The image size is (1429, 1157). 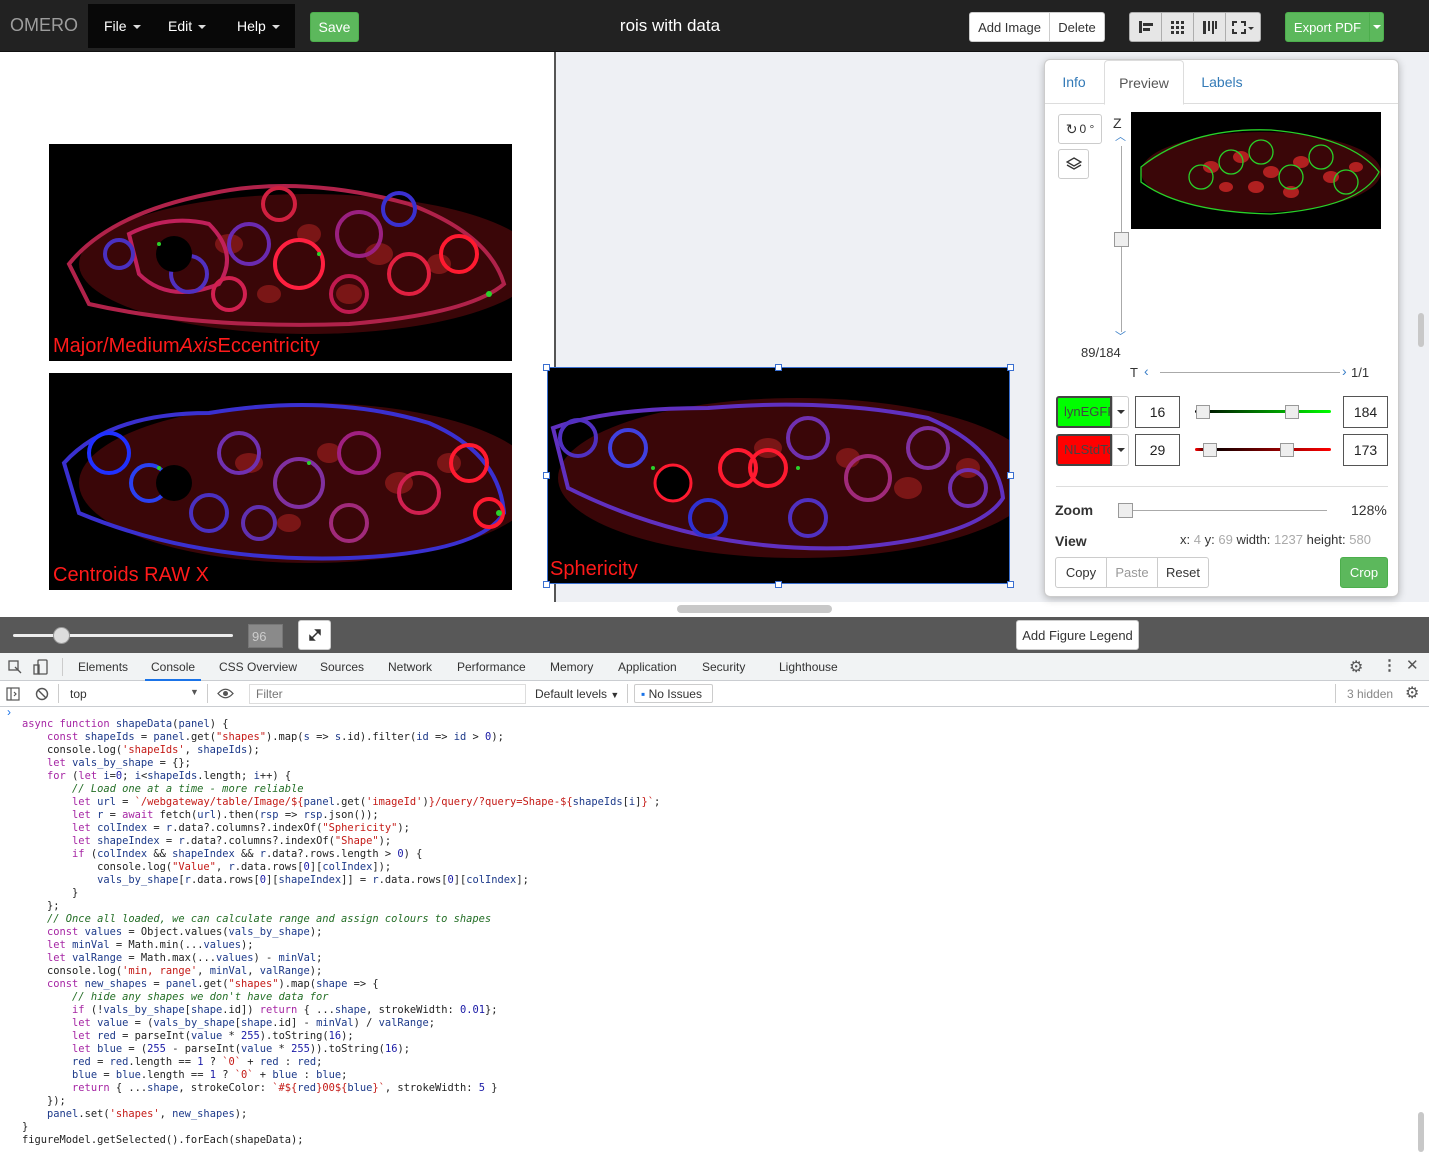 What do you see at coordinates (1263, 411) in the screenshot?
I see `channel-range-slider` at bounding box center [1263, 411].